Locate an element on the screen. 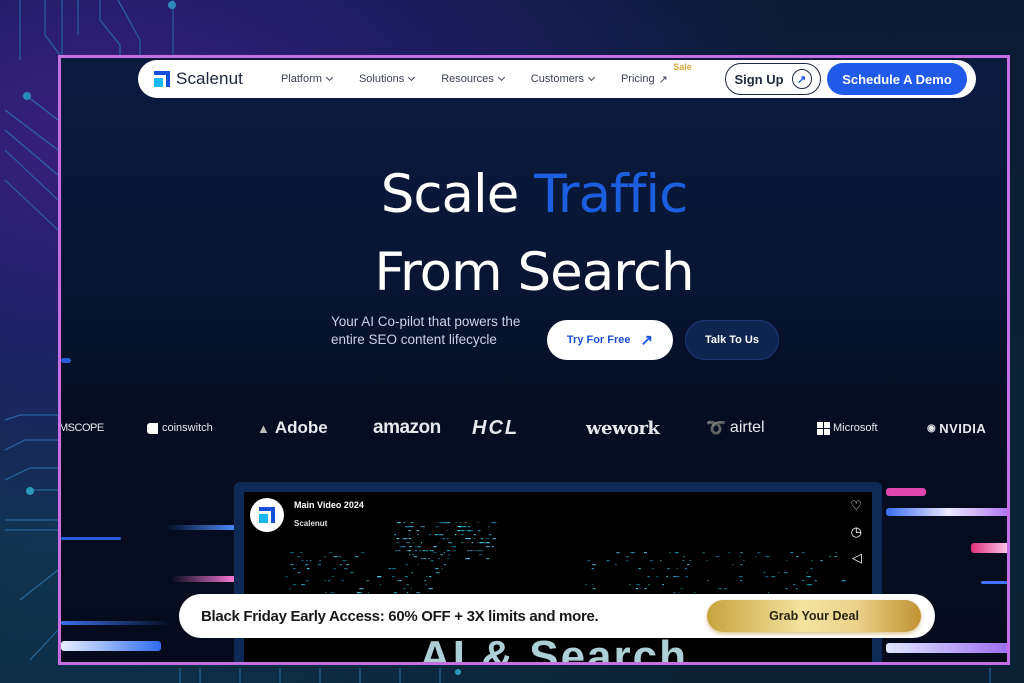 The image size is (1024, 683). nav-item-platform: Platform is located at coordinates (307, 79).